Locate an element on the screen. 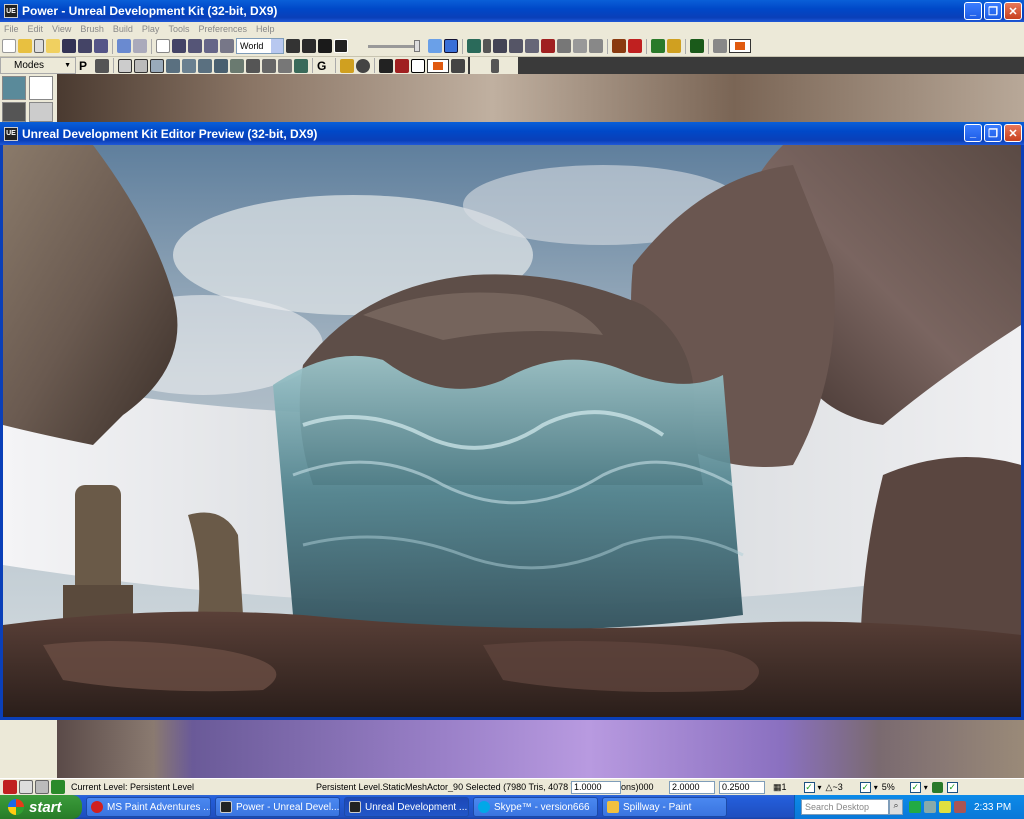 This screenshot has width=1024, height=819. color-swatch is located at coordinates (740, 46).